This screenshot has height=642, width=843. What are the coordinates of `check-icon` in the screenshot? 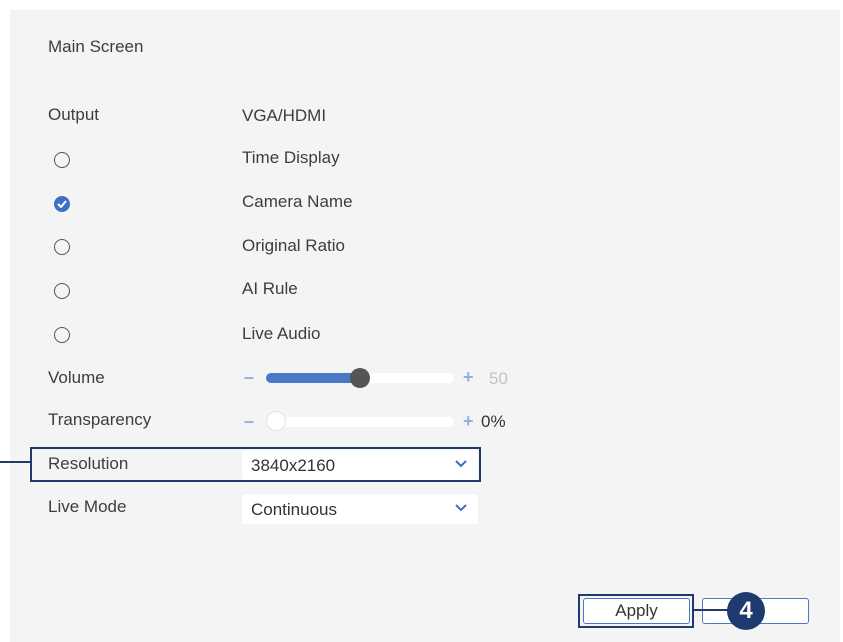 It's located at (62, 204).